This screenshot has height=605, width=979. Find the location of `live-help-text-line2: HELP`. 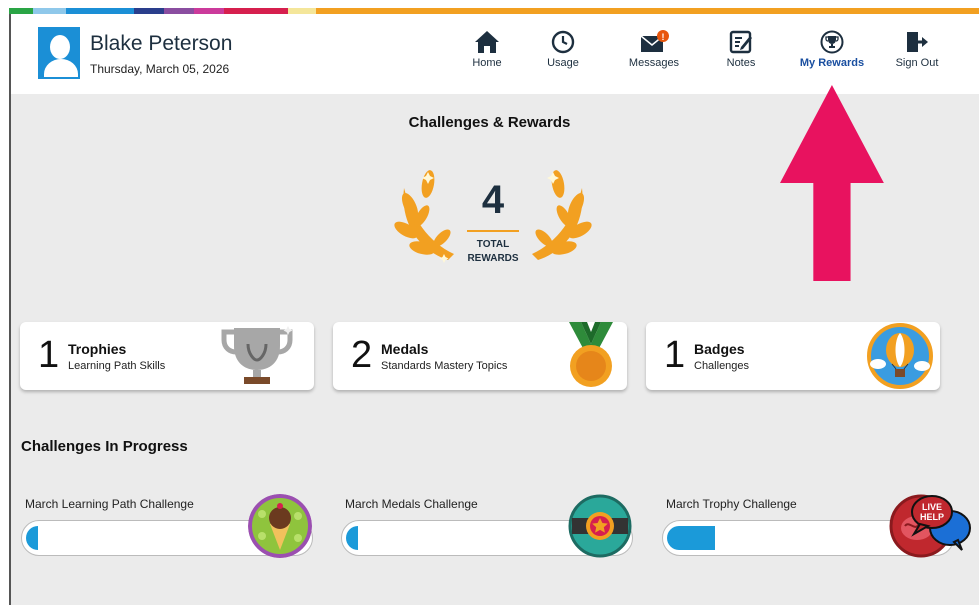

live-help-text-line2: HELP is located at coordinates (932, 517).